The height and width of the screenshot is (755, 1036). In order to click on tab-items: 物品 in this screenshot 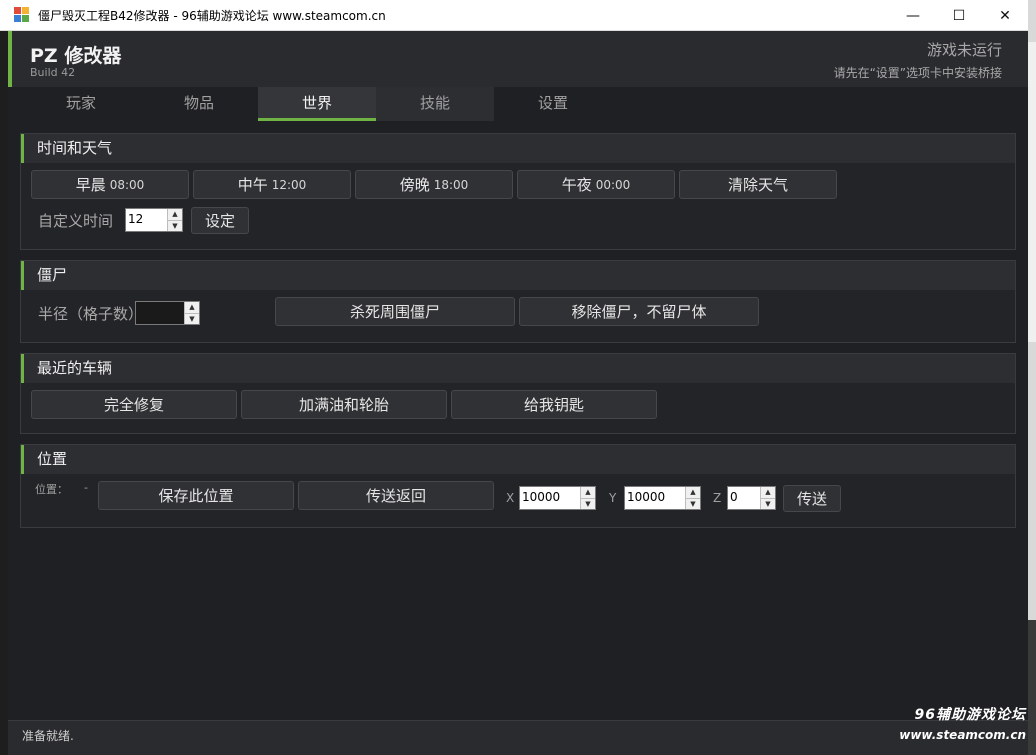, I will do `click(199, 104)`.